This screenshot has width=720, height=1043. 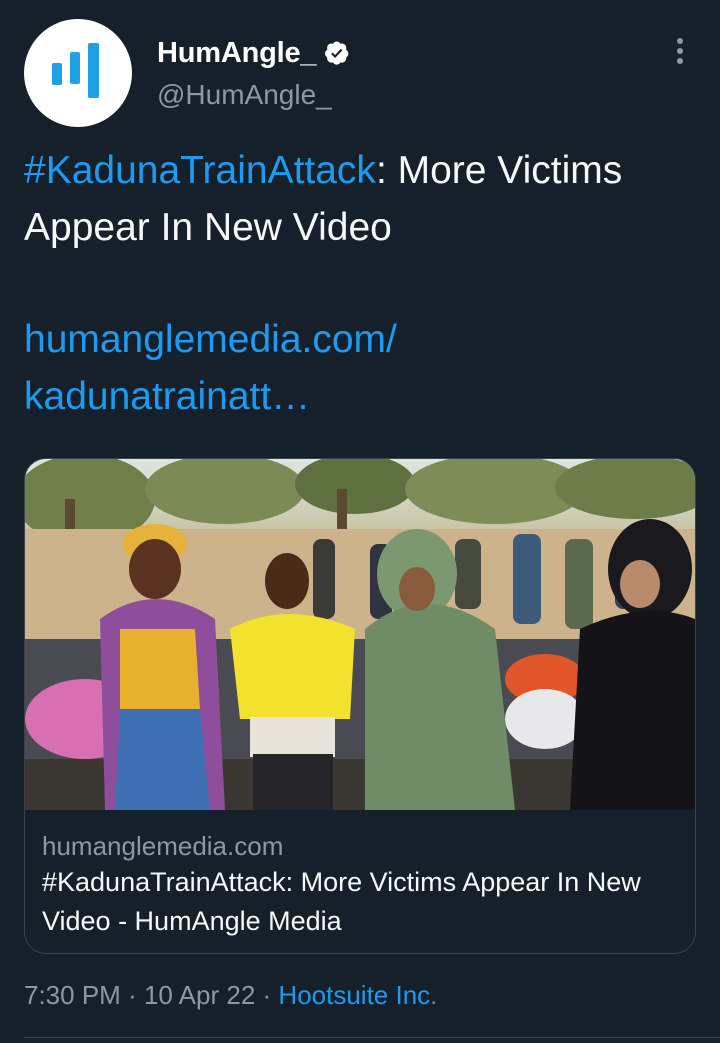 What do you see at coordinates (372, 1037) in the screenshot?
I see `divider` at bounding box center [372, 1037].